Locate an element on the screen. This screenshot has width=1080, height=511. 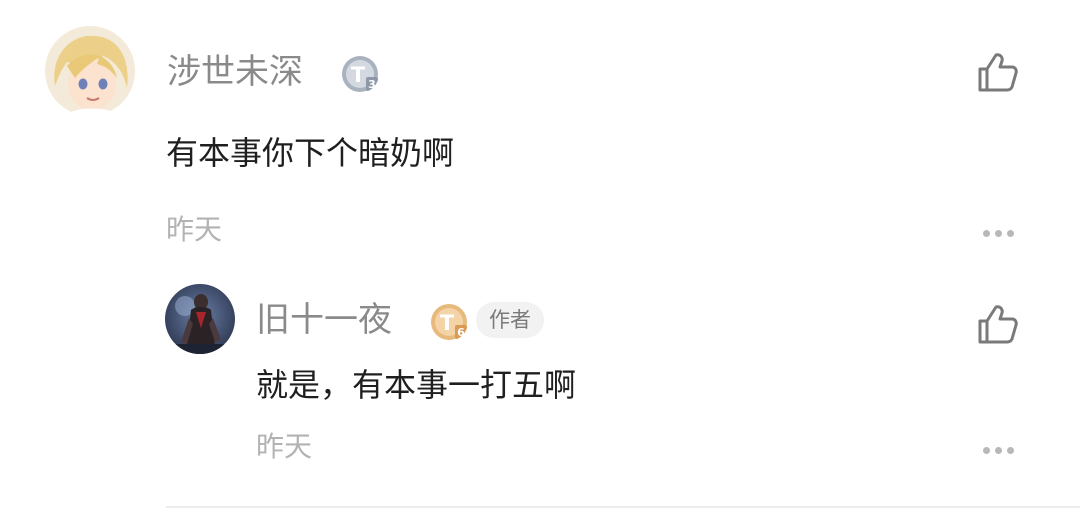
reply-more-button is located at coordinates (998, 447).